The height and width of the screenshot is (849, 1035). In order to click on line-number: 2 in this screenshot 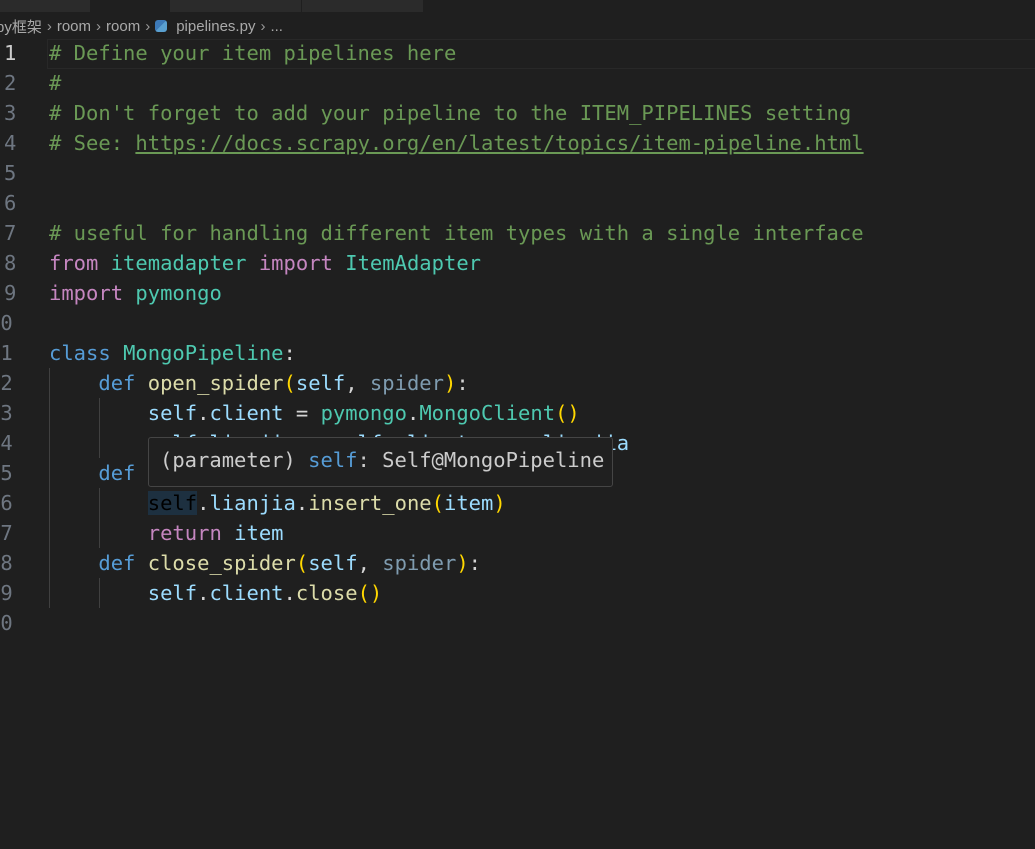, I will do `click(10, 83)`.